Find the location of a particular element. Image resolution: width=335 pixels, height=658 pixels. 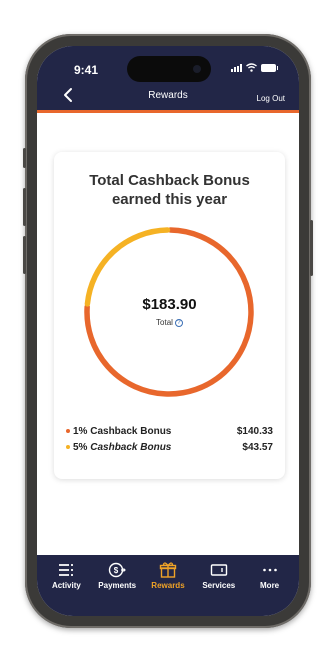

tab-label: Activity is located at coordinates (66, 585).